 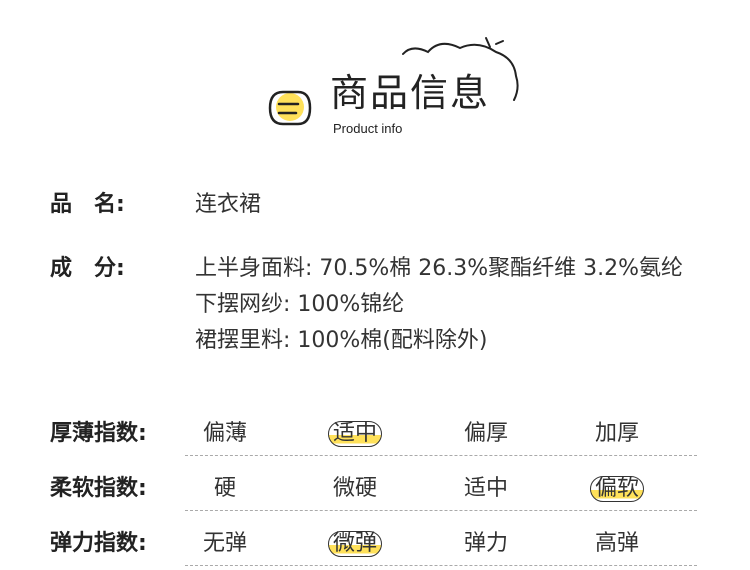 I want to click on composition-line: 上半身面料: 70.5%棉 26.3%聚酯纤维 3.2%氨纶, so click(x=439, y=268).